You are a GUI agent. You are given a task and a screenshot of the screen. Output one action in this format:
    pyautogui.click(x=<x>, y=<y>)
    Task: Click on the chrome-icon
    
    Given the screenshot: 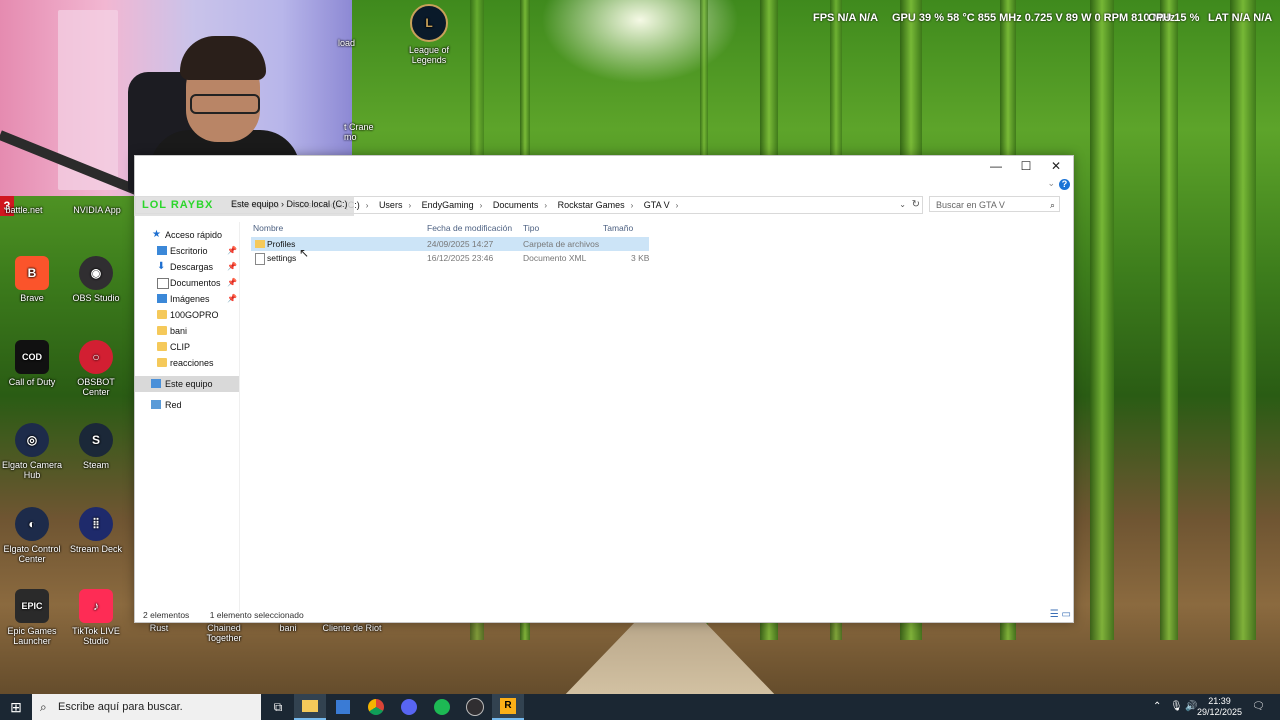 What is the action you would take?
    pyautogui.click(x=376, y=707)
    